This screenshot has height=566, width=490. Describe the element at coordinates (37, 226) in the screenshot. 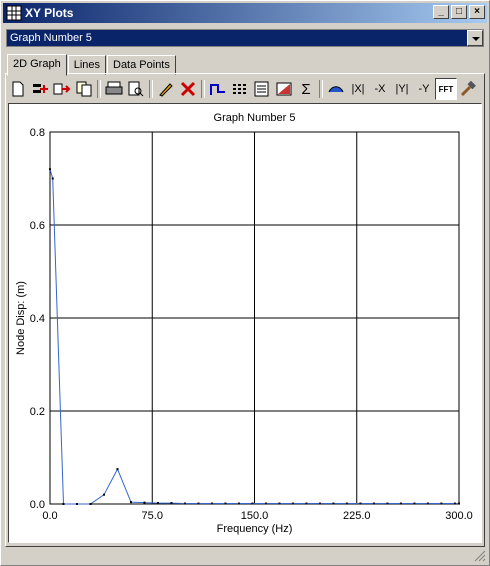

I see `y-tick-label: 0.6` at that location.